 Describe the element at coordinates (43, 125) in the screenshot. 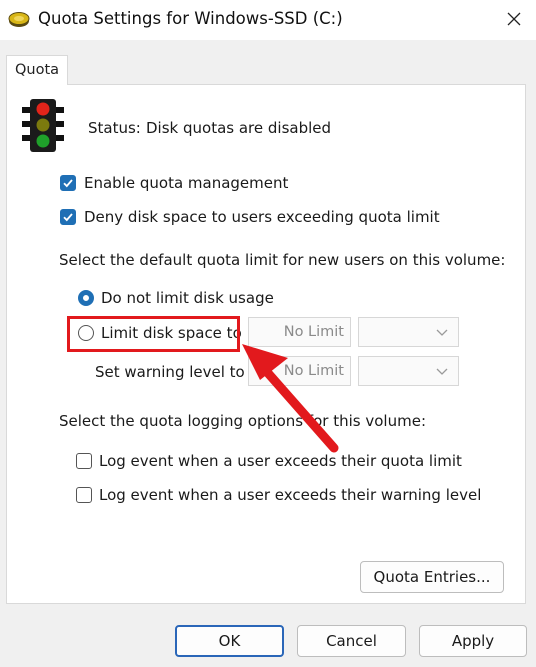

I see `traffic-light-icon` at that location.